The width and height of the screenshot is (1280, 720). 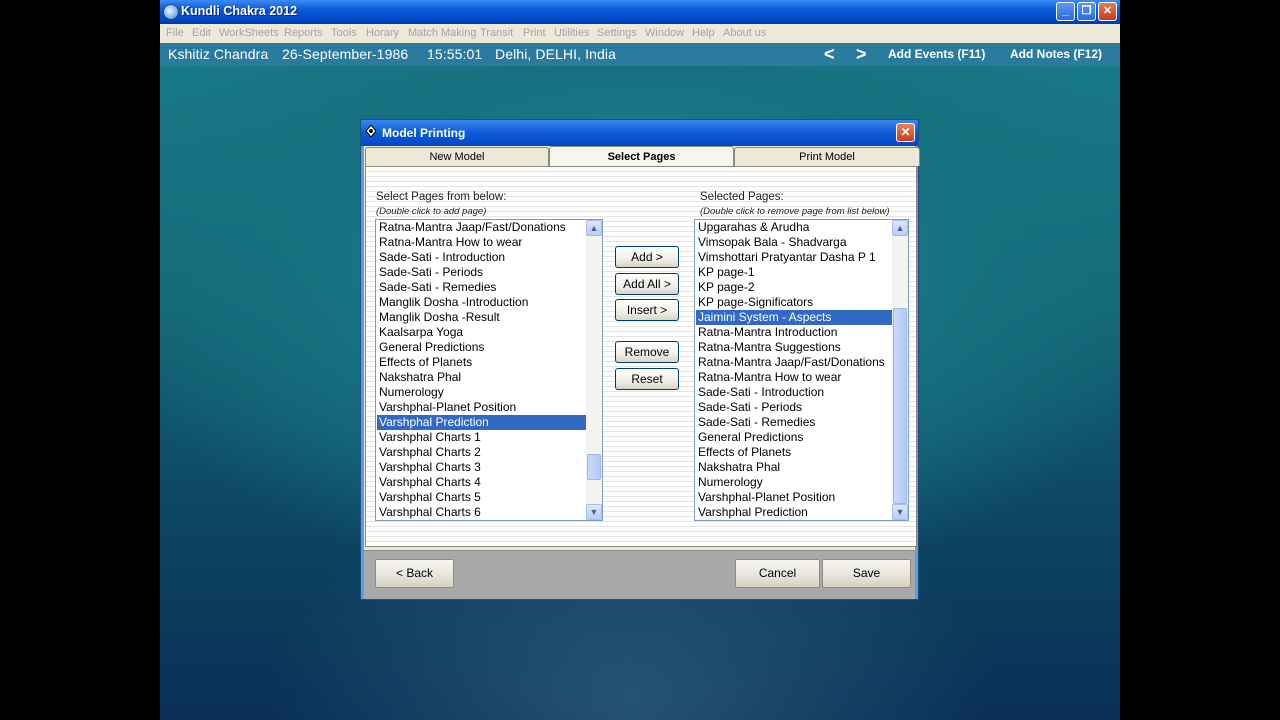 I want to click on list-item: Varshphal Charts 1, so click(x=482, y=437).